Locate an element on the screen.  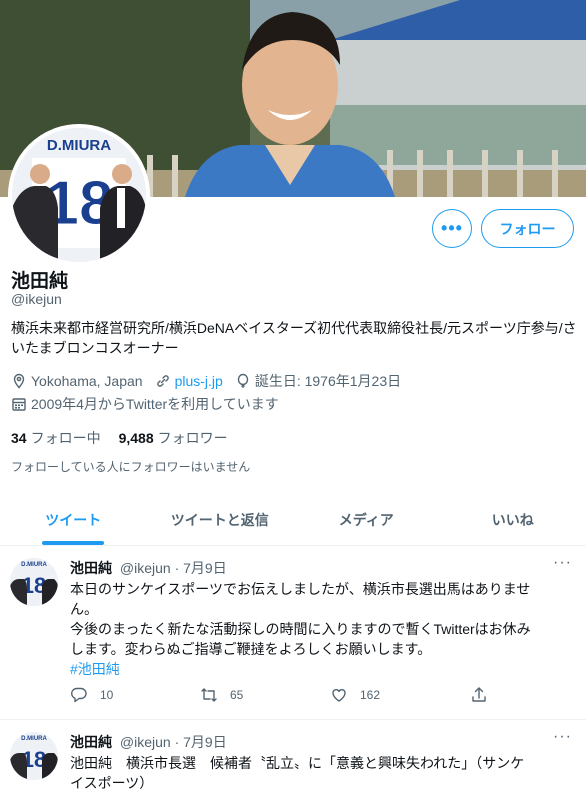
tweet-hashtag: #池田純 is located at coordinates (324, 669).